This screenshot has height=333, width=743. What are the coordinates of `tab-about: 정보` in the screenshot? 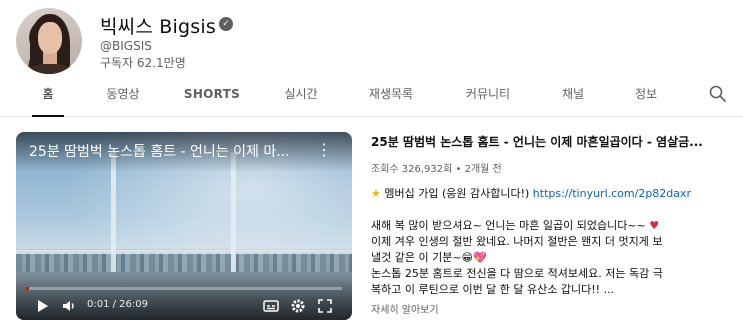 It's located at (646, 98).